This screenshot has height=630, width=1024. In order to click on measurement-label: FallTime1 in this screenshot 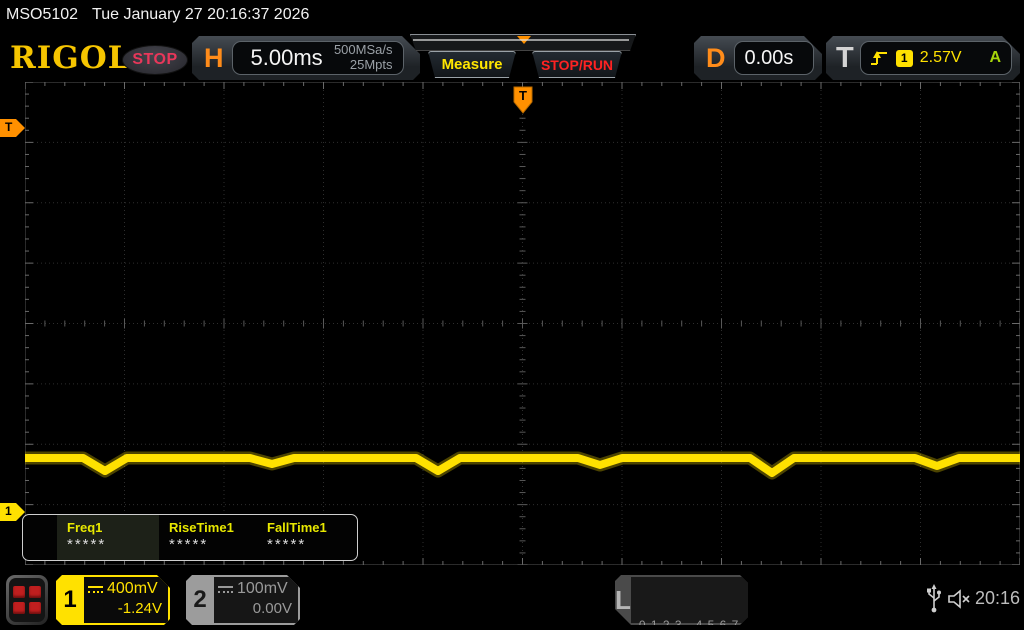, I will do `click(297, 527)`.